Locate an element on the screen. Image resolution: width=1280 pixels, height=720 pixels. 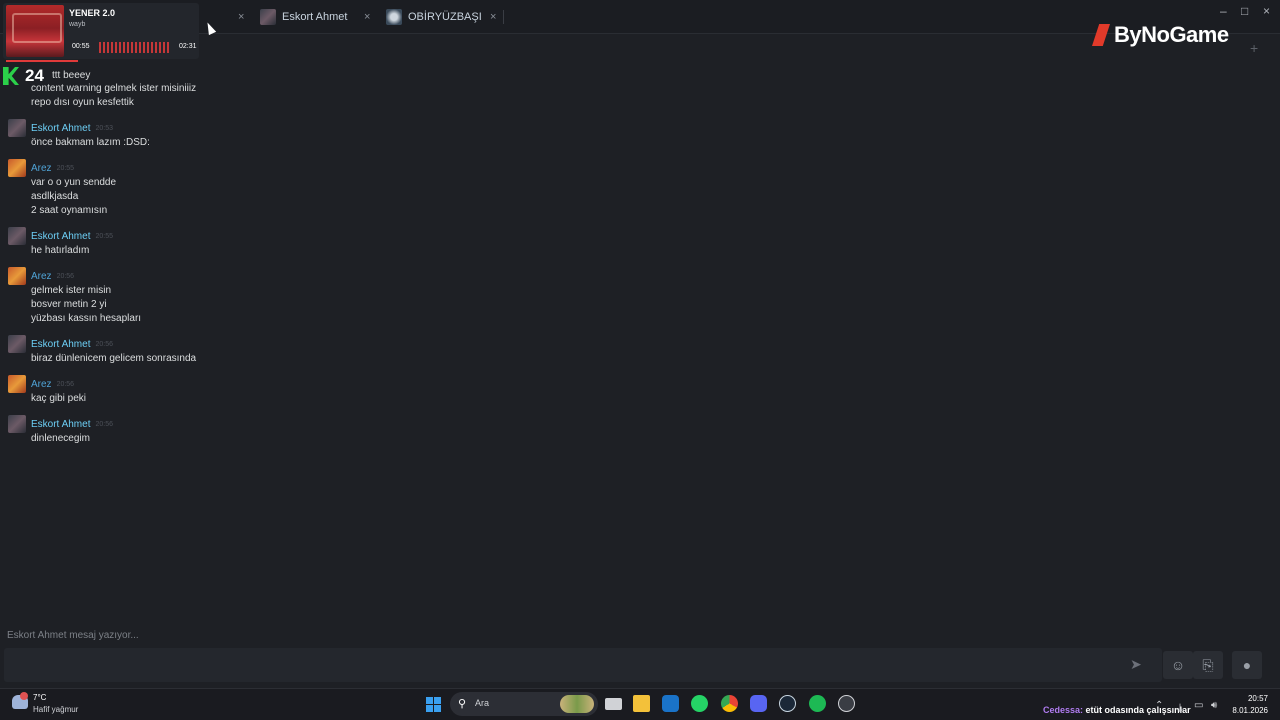
message-sender: Eskort Ahmet 20:53 is located at coordinates (60, 128).